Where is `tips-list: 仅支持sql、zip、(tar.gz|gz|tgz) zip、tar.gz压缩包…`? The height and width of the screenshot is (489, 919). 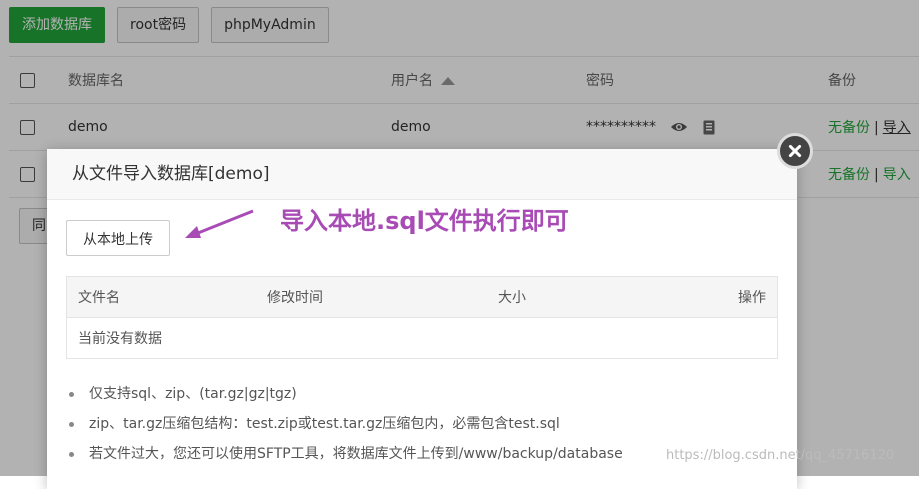 tips-list: 仅支持sql、zip、(tar.gz|gz|tgz) zip、tar.gz压缩包… is located at coordinates (346, 424).